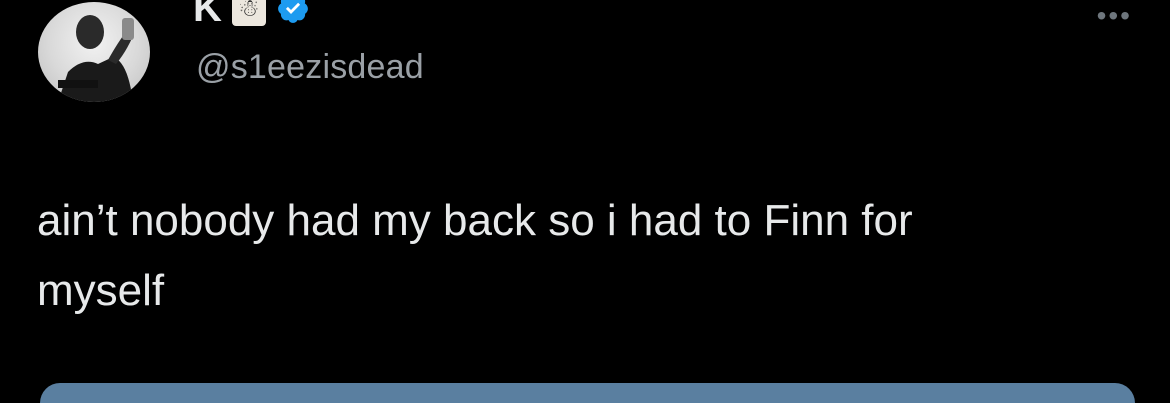  Describe the element at coordinates (207, 14) in the screenshot. I see `display-name: K` at that location.